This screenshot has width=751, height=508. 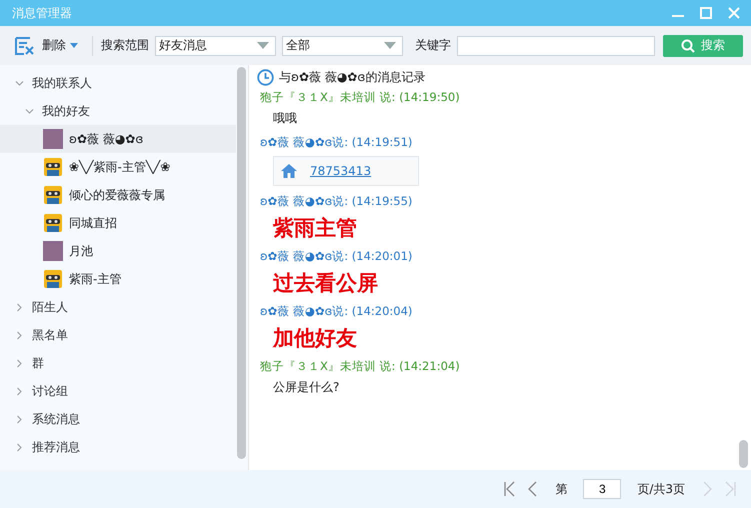 What do you see at coordinates (124, 363) in the screenshot?
I see `tree-node: 群` at bounding box center [124, 363].